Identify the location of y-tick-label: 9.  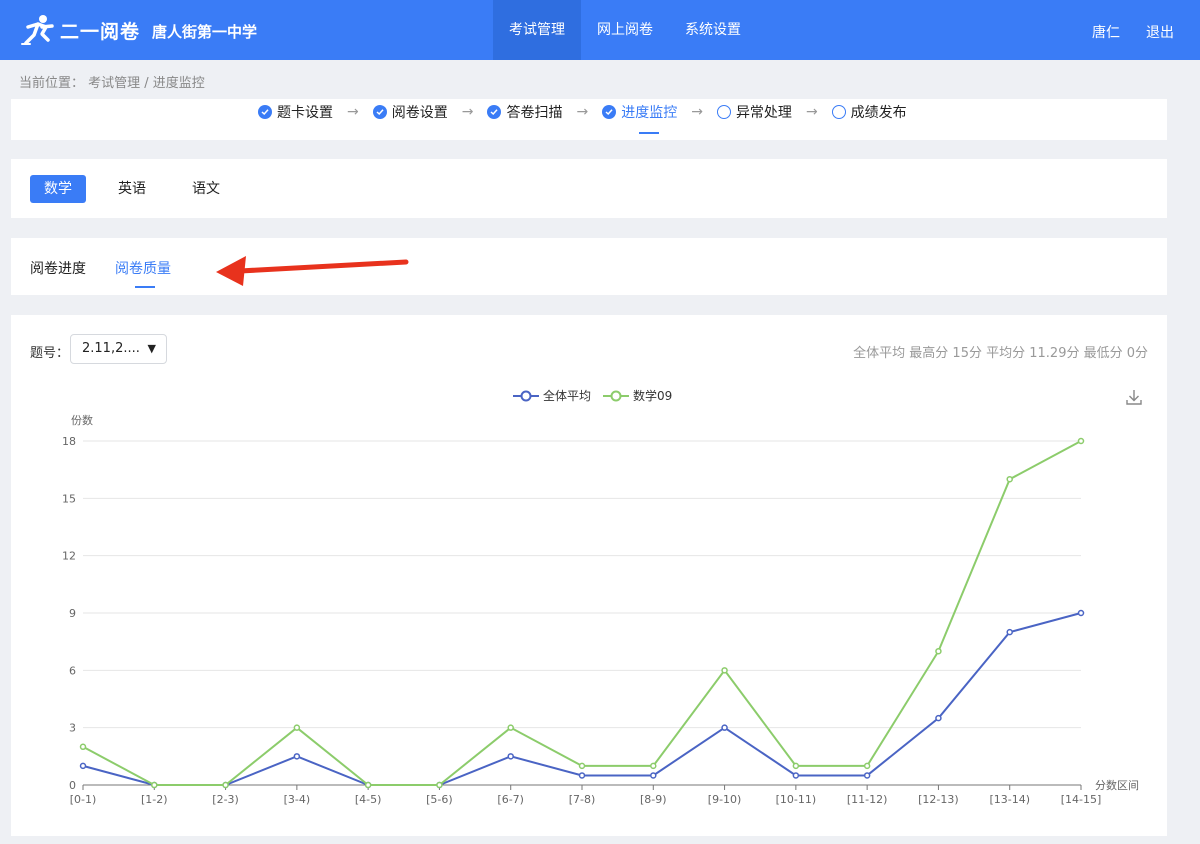
(72, 613).